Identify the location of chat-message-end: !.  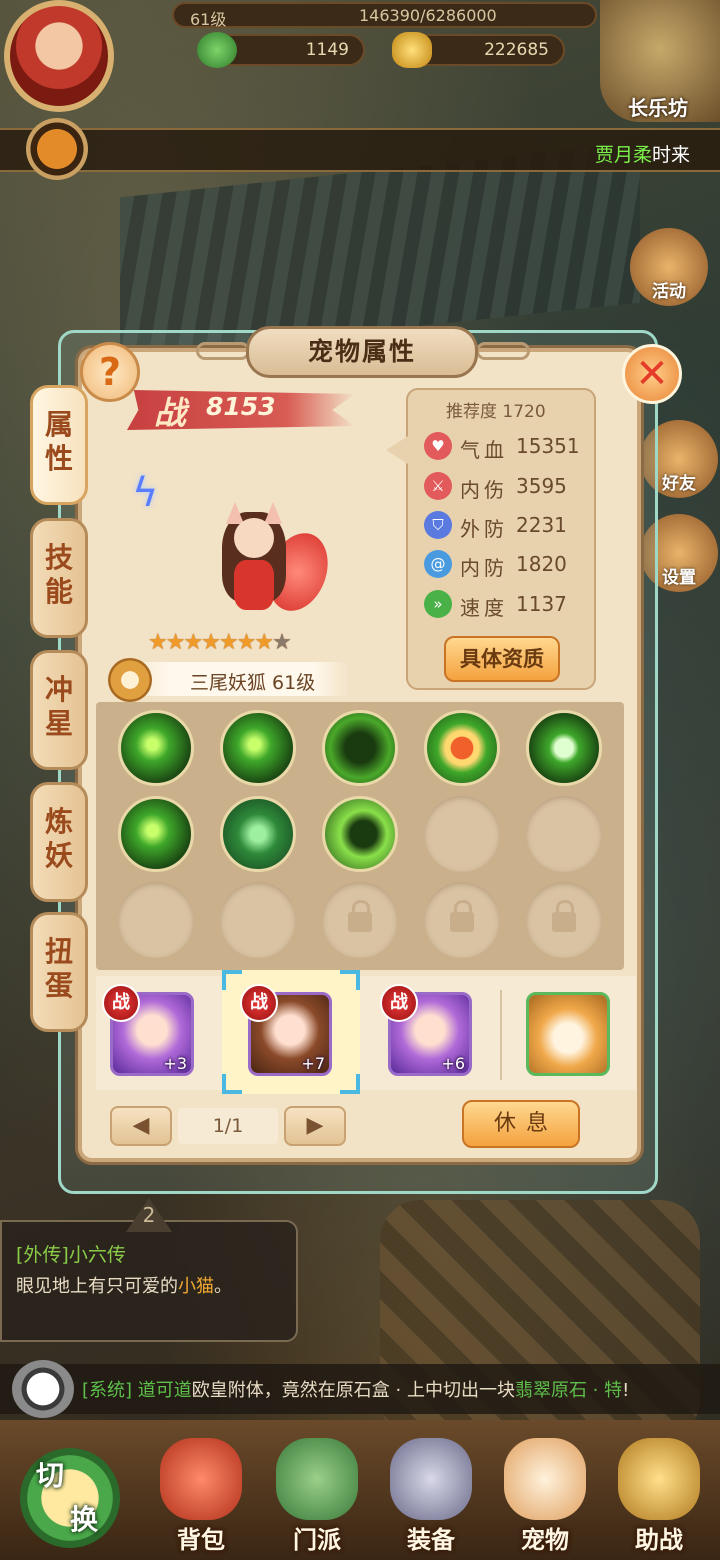
(626, 1390).